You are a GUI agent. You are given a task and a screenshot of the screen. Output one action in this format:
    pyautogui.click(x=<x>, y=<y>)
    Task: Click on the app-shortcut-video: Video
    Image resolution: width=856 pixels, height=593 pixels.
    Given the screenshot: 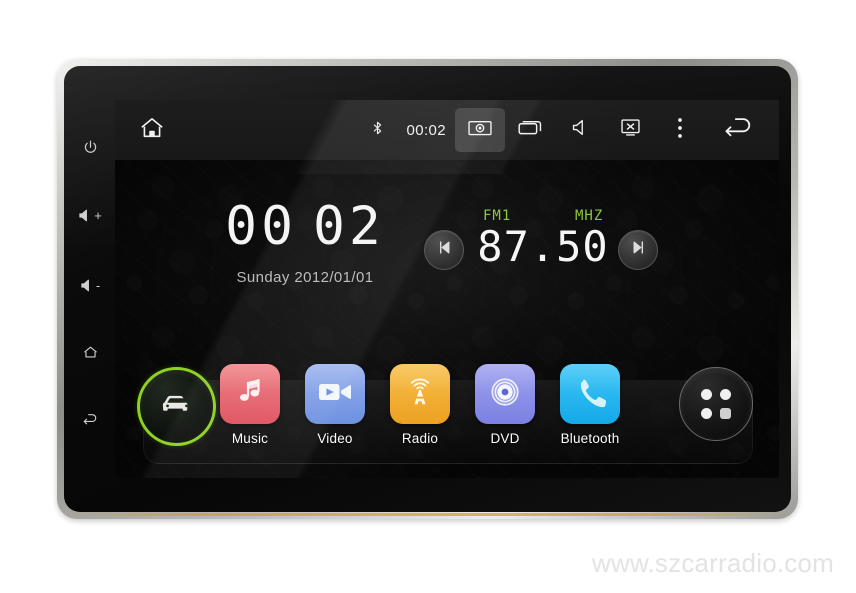 What is the action you would take?
    pyautogui.click(x=335, y=405)
    